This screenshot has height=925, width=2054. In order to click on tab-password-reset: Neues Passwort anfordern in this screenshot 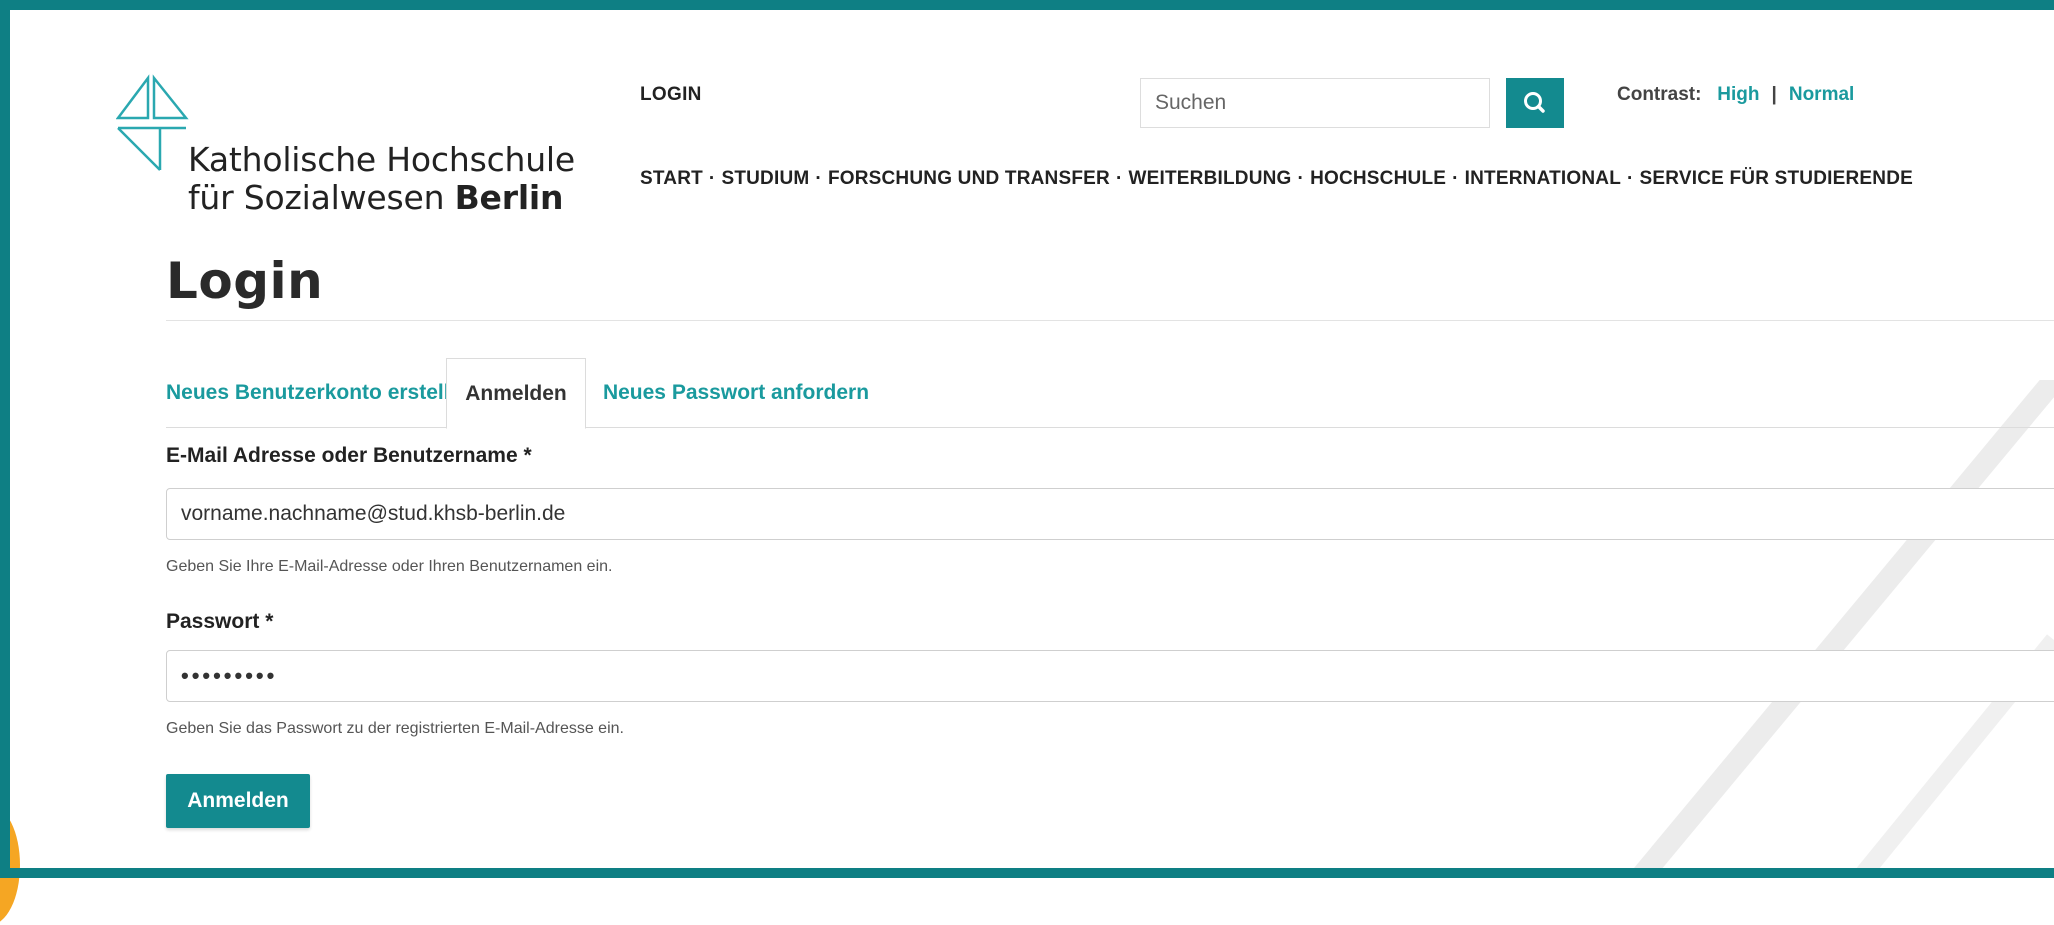, I will do `click(736, 393)`.